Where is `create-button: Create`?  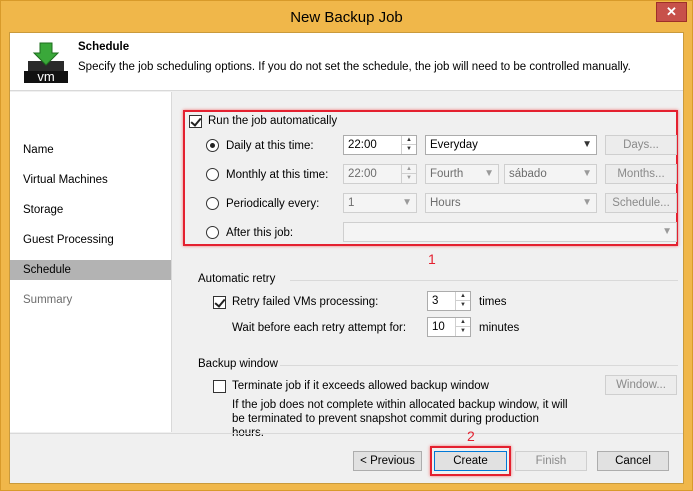 create-button: Create is located at coordinates (470, 461).